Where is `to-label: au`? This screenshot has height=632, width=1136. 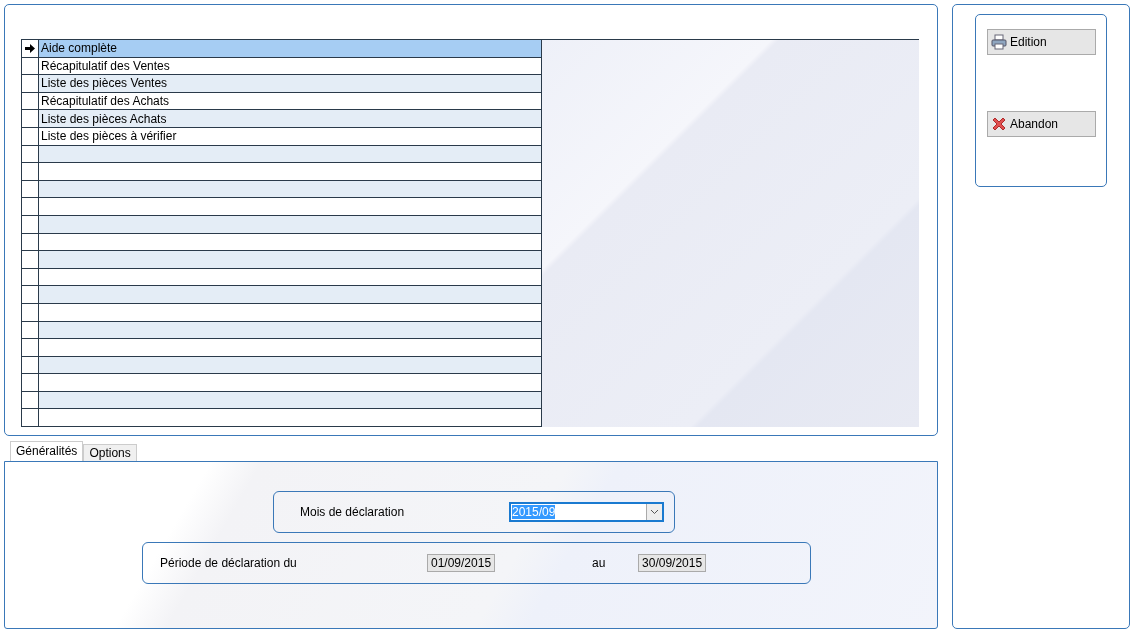
to-label: au is located at coordinates (599, 563).